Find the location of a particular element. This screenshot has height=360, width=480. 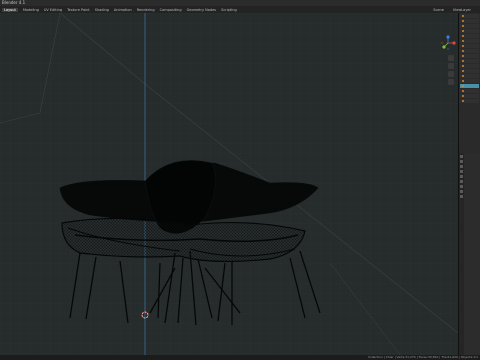

z-axis-icon is located at coordinates (448, 37).